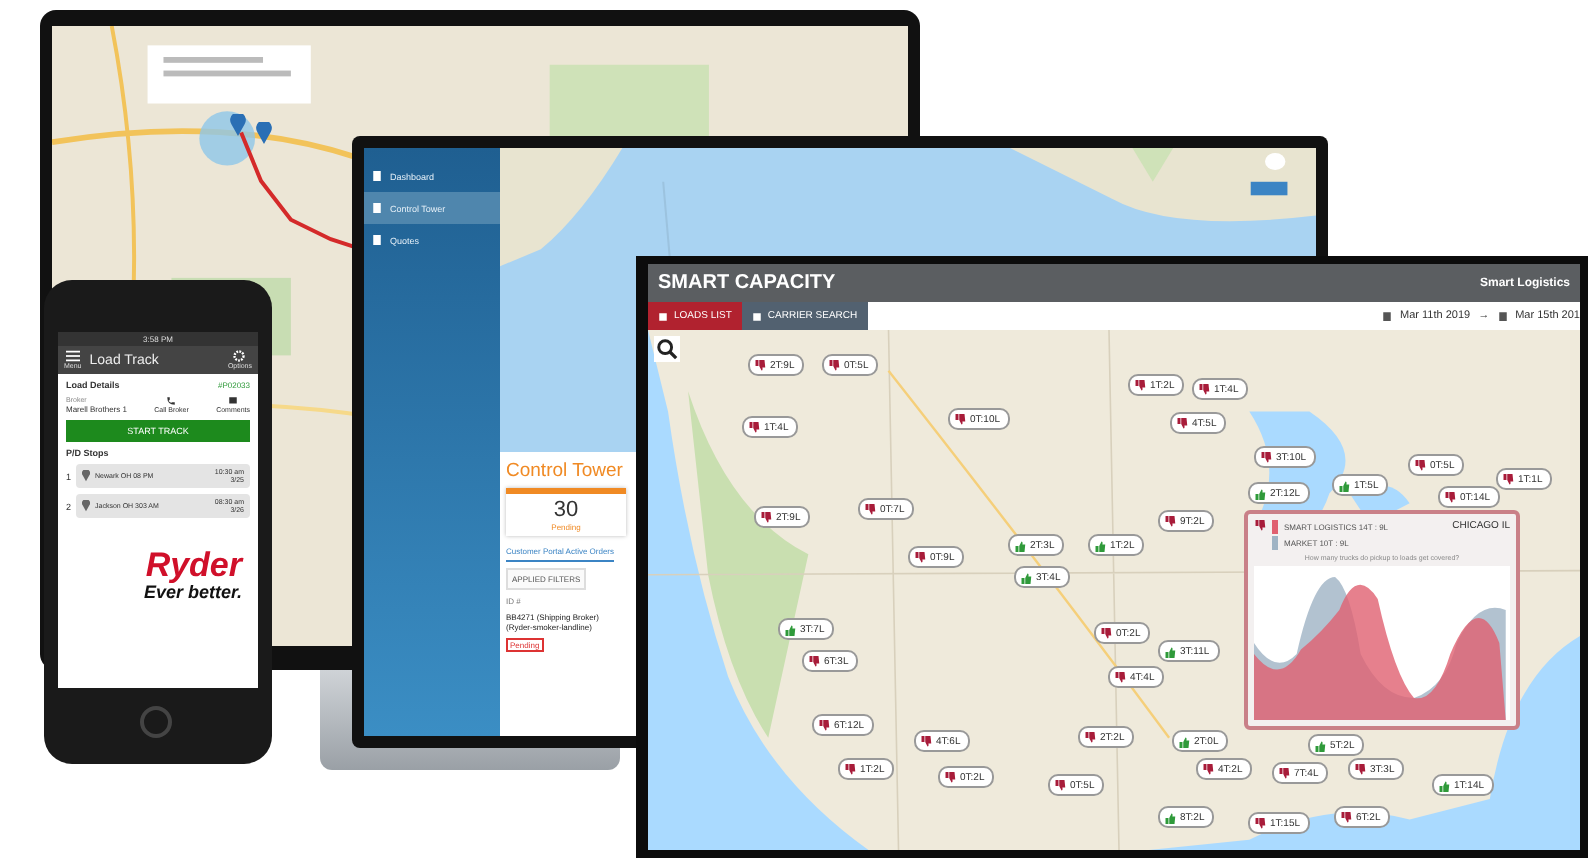 The height and width of the screenshot is (860, 1588). What do you see at coordinates (1260, 526) in the screenshot?
I see `thumbs-down-icon` at bounding box center [1260, 526].